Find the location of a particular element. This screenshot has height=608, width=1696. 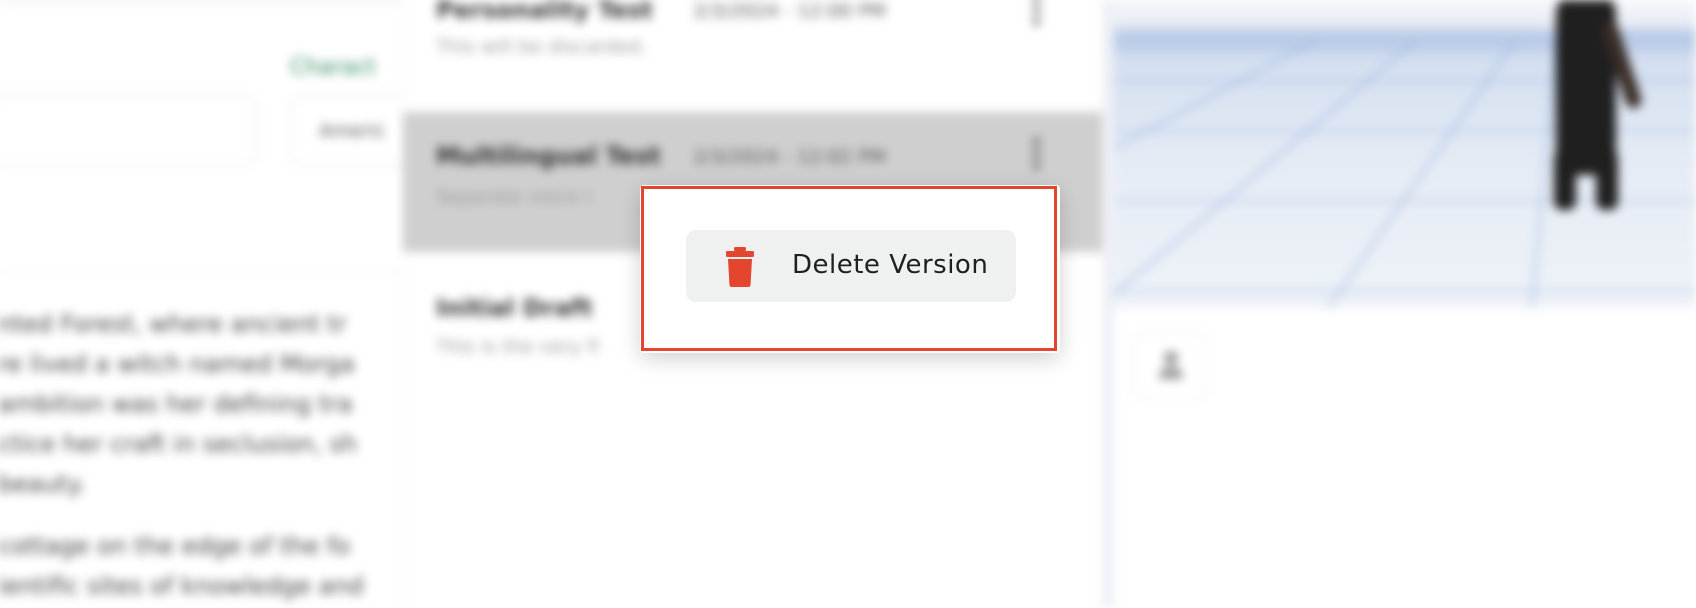

version-name: Initial Draft is located at coordinates (514, 308).